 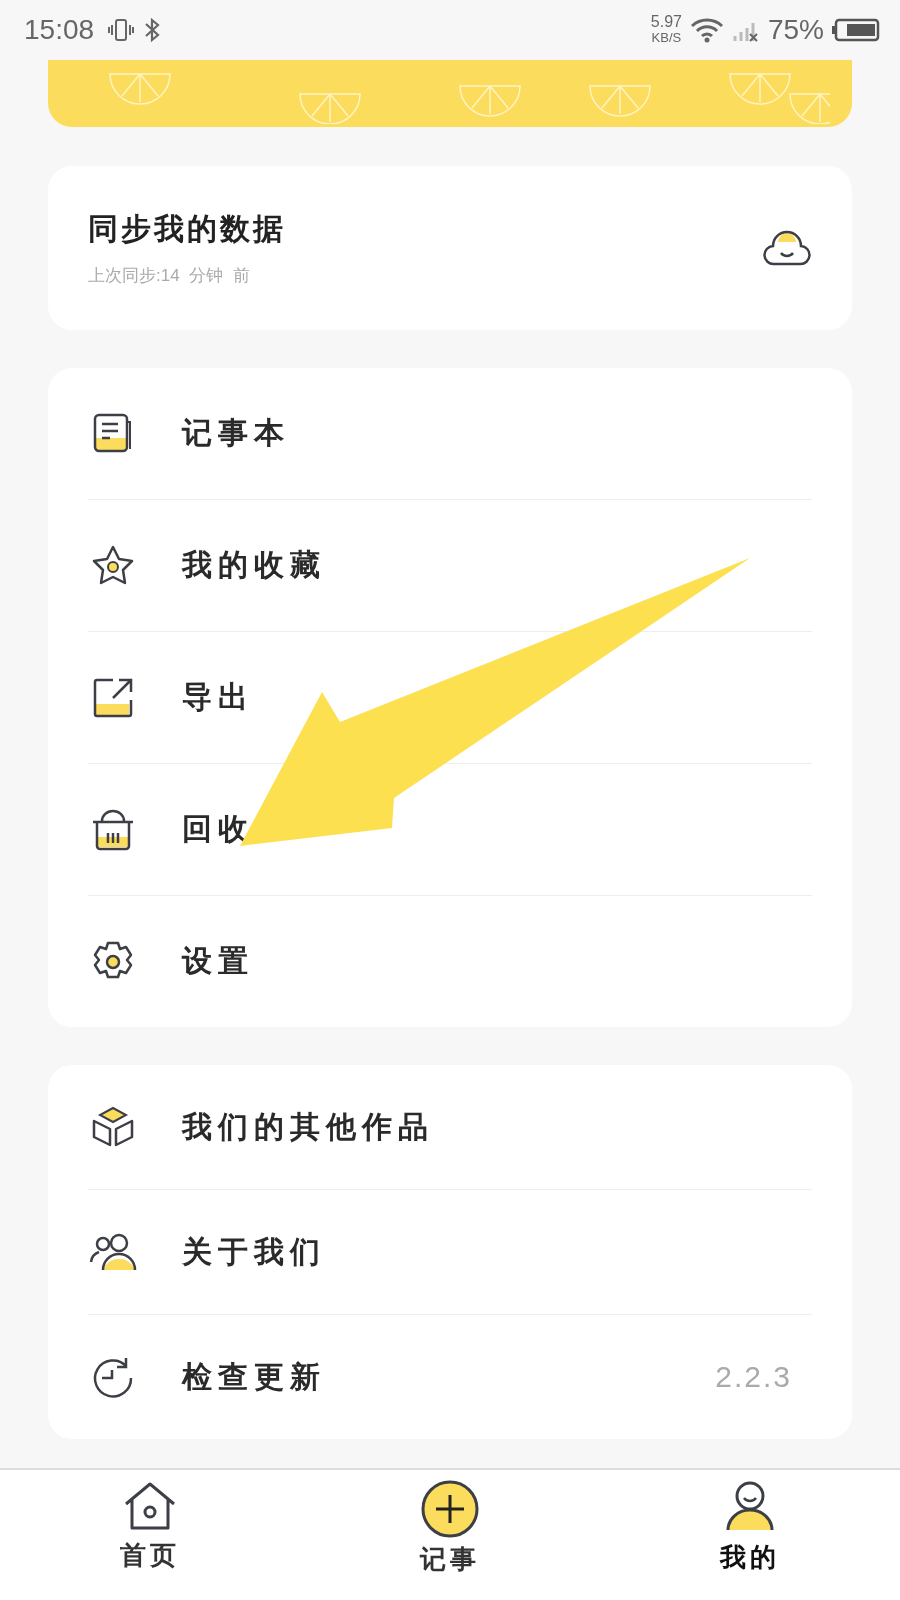 What do you see at coordinates (59, 30) in the screenshot?
I see `status-time: 15:08` at bounding box center [59, 30].